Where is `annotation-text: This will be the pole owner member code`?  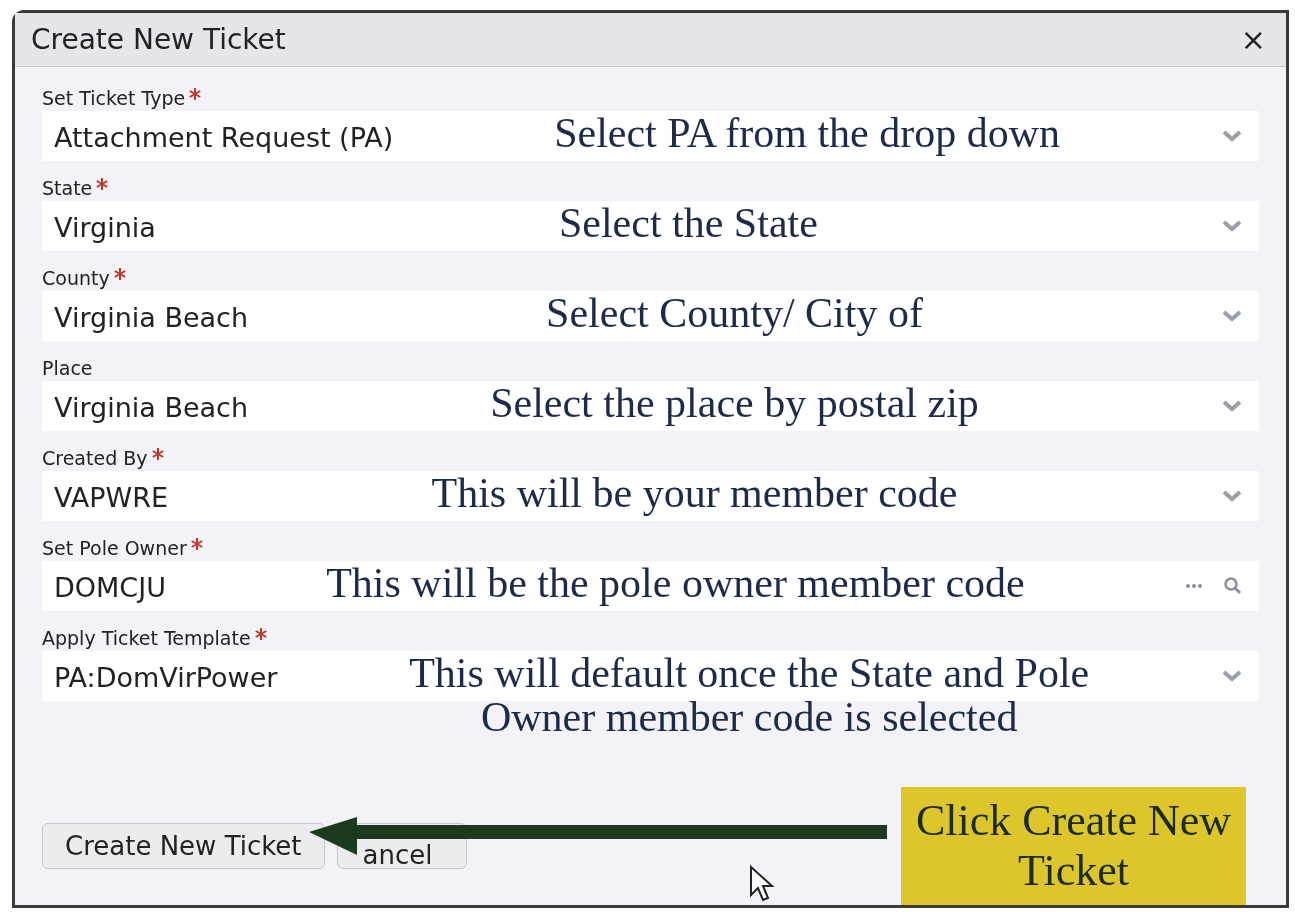
annotation-text: This will be the pole owner member code is located at coordinates (675, 583).